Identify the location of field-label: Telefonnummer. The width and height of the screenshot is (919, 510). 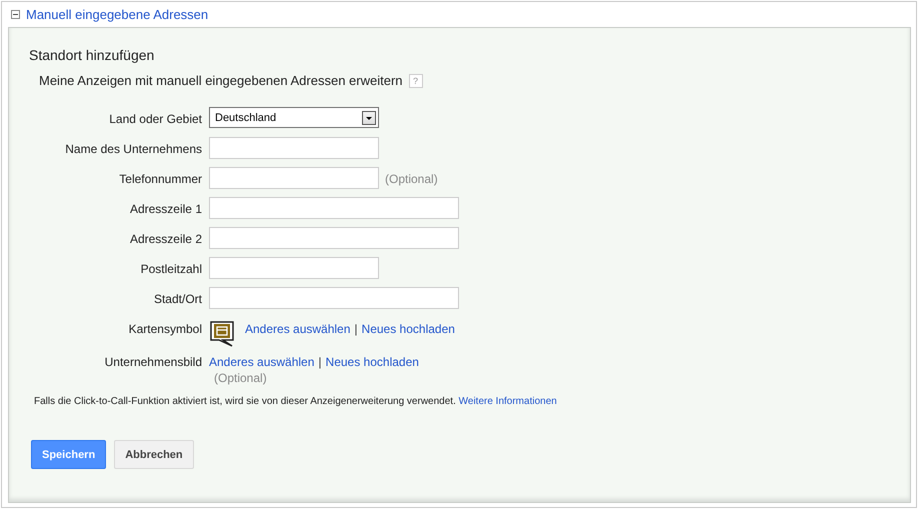
(160, 179).